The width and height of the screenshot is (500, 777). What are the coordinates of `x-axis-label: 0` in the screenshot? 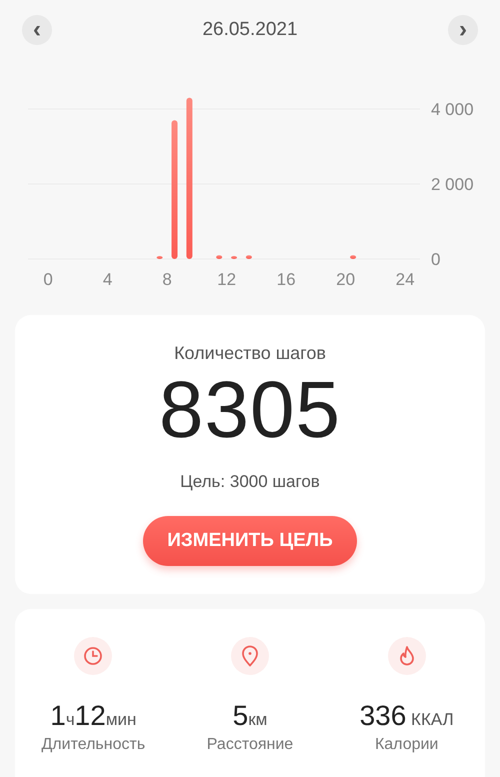 It's located at (48, 279).